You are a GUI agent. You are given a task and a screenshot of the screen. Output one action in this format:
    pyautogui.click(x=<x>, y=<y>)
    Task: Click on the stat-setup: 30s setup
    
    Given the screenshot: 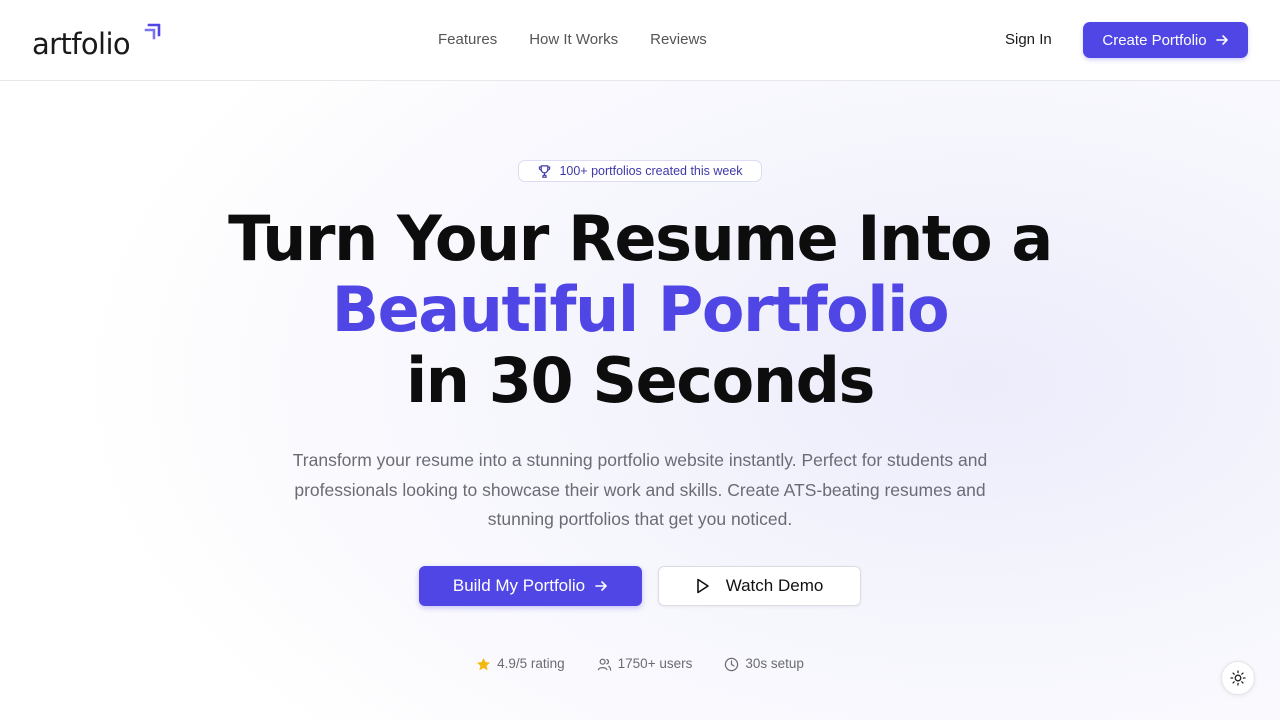 What is the action you would take?
    pyautogui.click(x=764, y=664)
    